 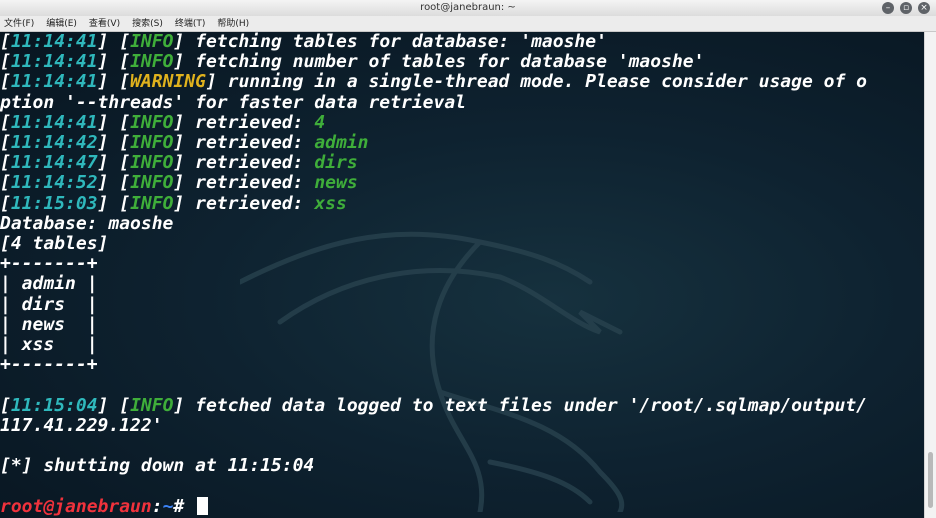 I want to click on menu-file: 文件(F), so click(x=19, y=23).